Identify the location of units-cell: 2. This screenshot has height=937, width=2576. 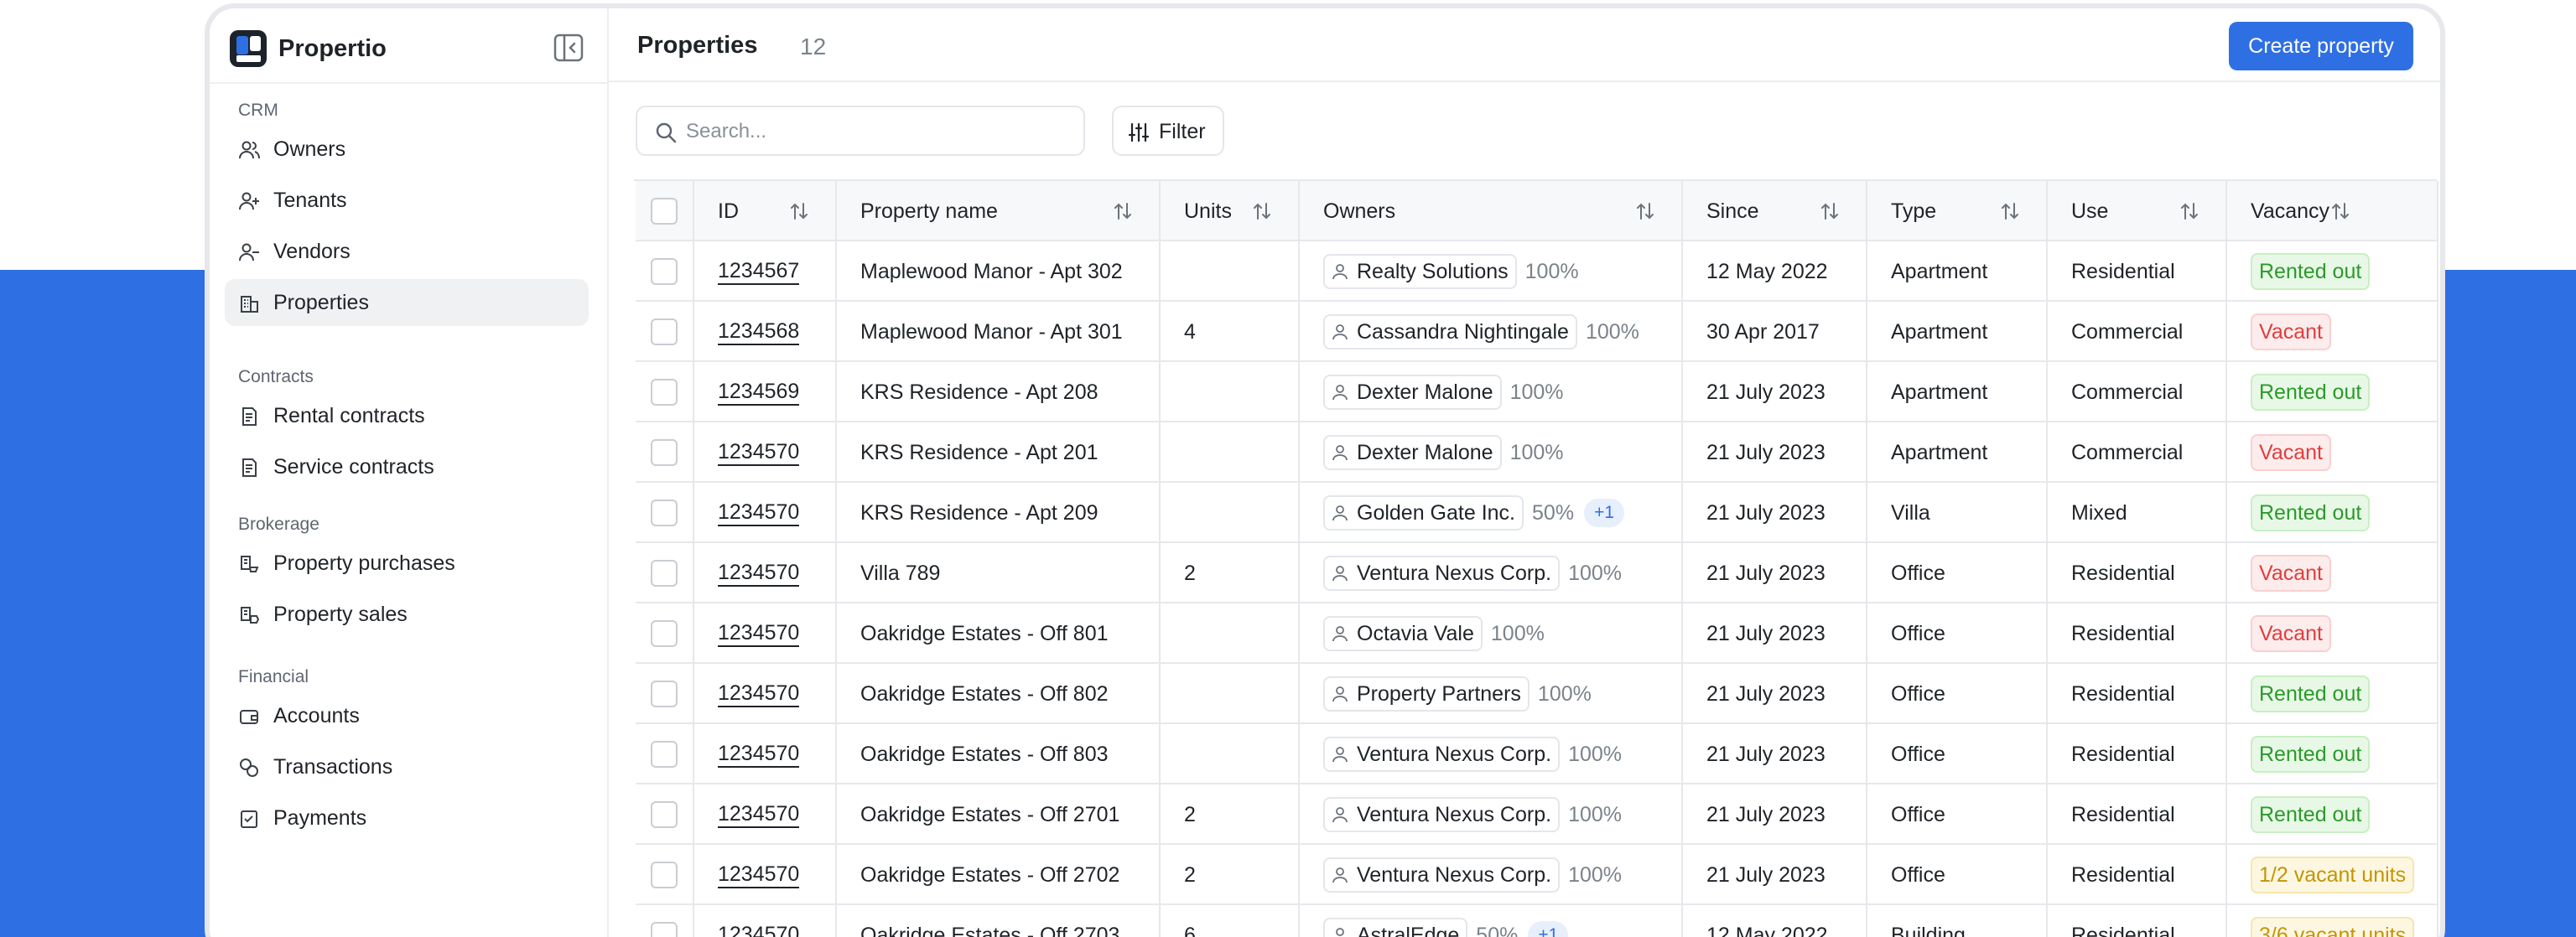
(1230, 814).